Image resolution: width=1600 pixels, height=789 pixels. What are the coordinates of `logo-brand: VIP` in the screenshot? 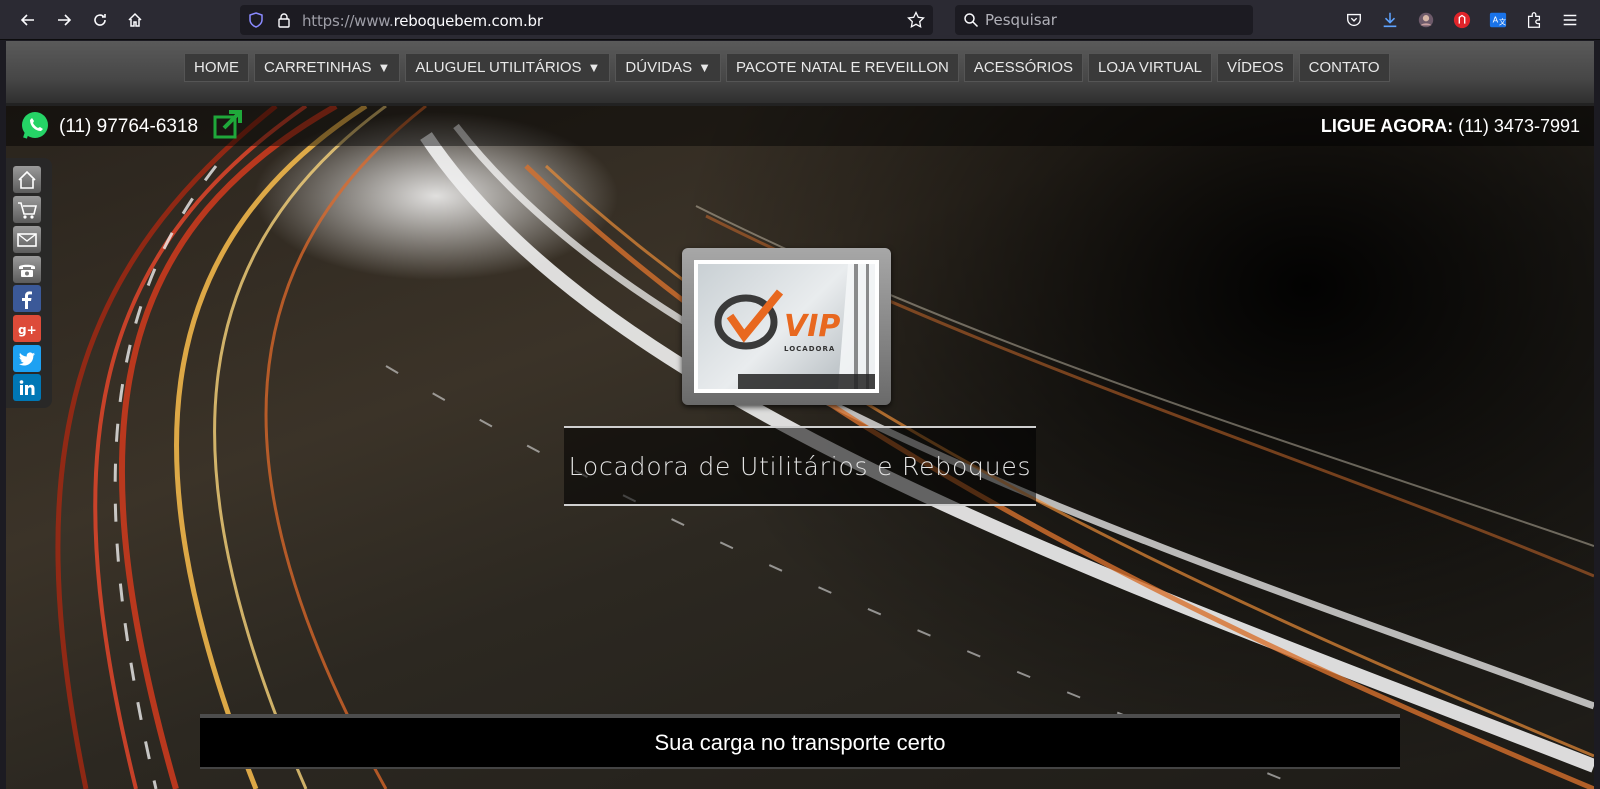 It's located at (812, 326).